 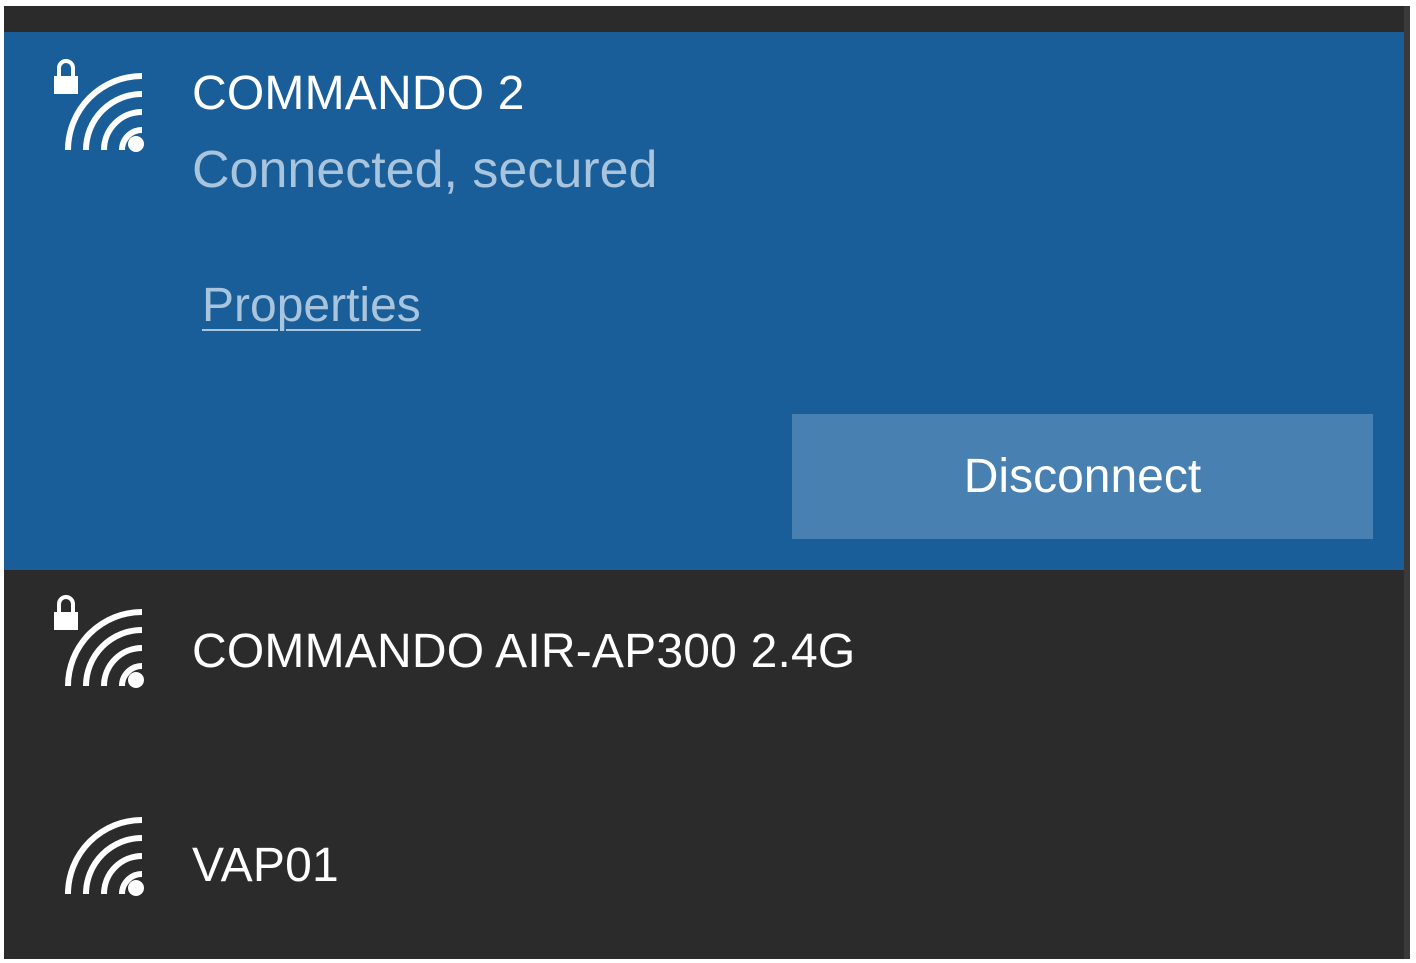 I want to click on disconnect-button: Disconnect, so click(x=1082, y=476).